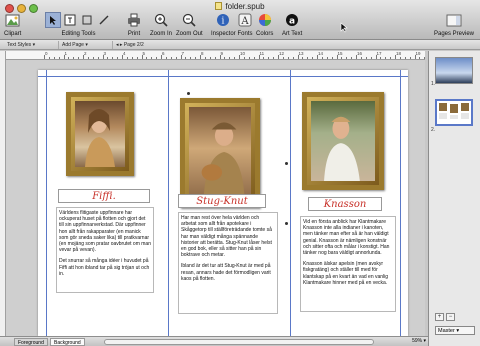 This screenshot has height=346, width=480. Describe the element at coordinates (100, 134) in the screenshot. I see `photo-frame-fiffi` at that location.